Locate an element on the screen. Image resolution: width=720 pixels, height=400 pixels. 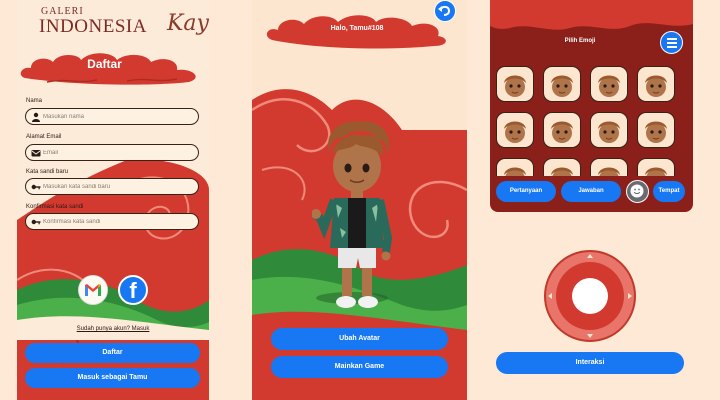
greeting-cloud: Halo, Tamu#108 is located at coordinates (357, 30).